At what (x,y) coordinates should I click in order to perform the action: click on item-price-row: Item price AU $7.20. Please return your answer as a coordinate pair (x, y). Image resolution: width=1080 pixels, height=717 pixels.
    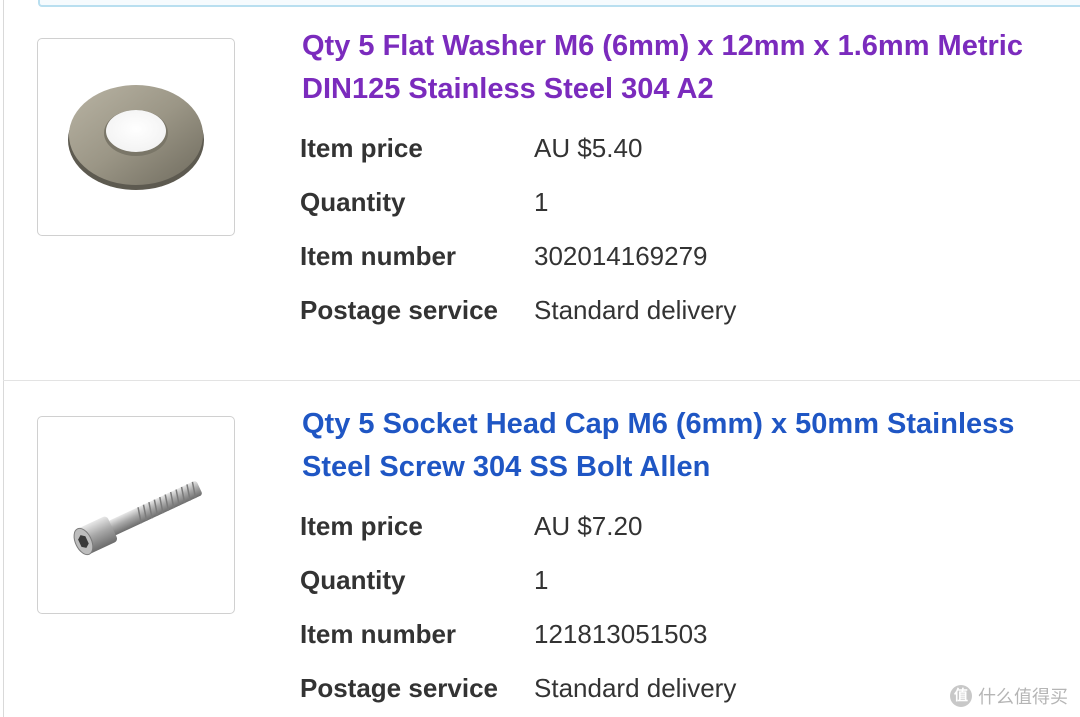
    Looking at the image, I should click on (660, 526).